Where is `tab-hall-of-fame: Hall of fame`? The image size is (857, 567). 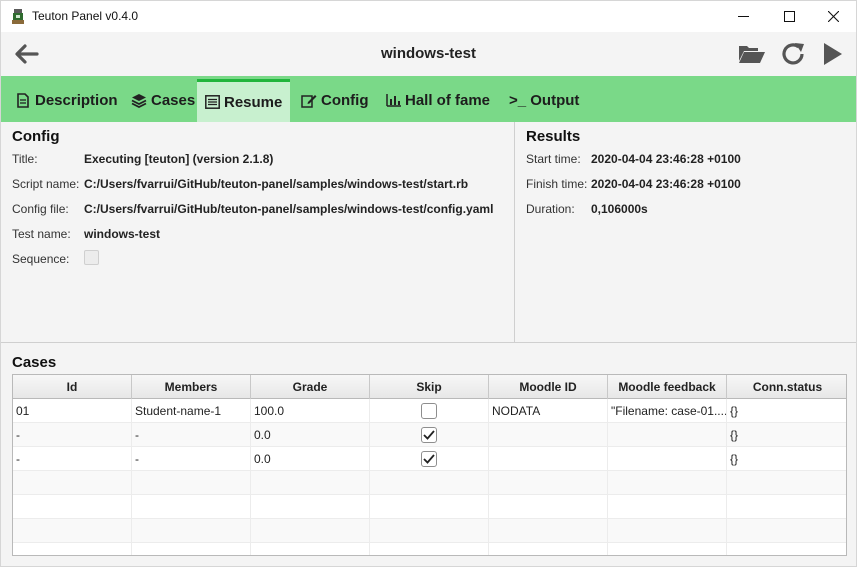 tab-hall-of-fame: Hall of fame is located at coordinates (438, 100).